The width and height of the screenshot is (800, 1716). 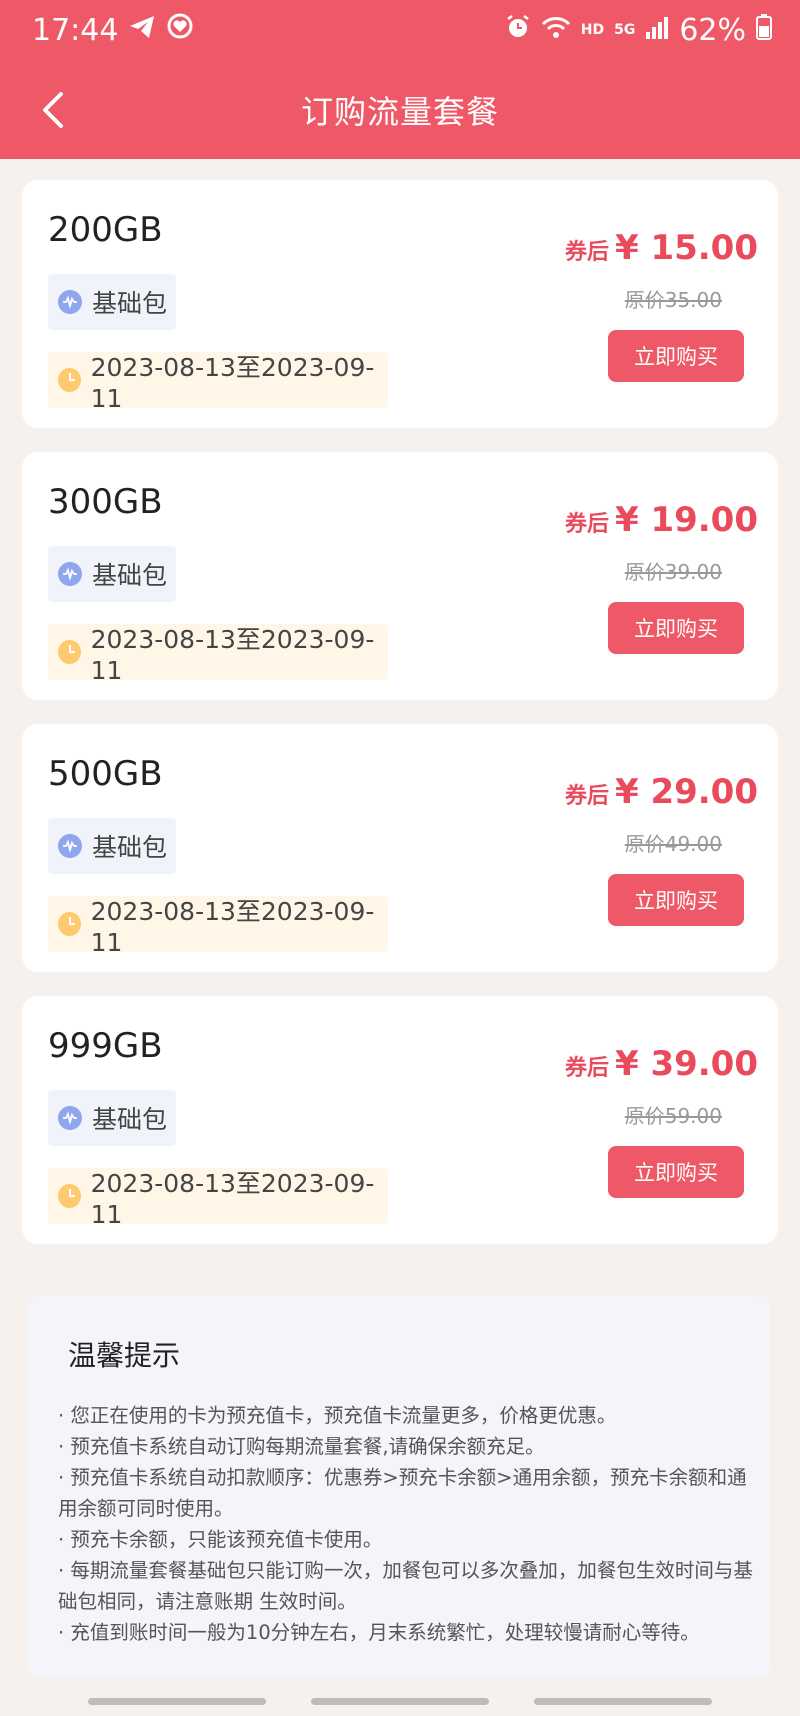 I want to click on nav-bar: 订购流量套餐, so click(x=400, y=109).